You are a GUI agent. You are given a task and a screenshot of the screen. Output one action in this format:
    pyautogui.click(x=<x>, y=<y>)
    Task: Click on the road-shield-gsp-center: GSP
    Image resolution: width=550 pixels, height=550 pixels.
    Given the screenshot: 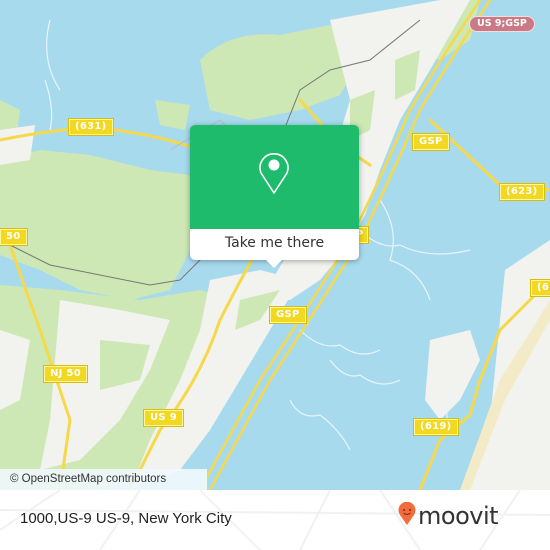 What is the action you would take?
    pyautogui.click(x=288, y=315)
    